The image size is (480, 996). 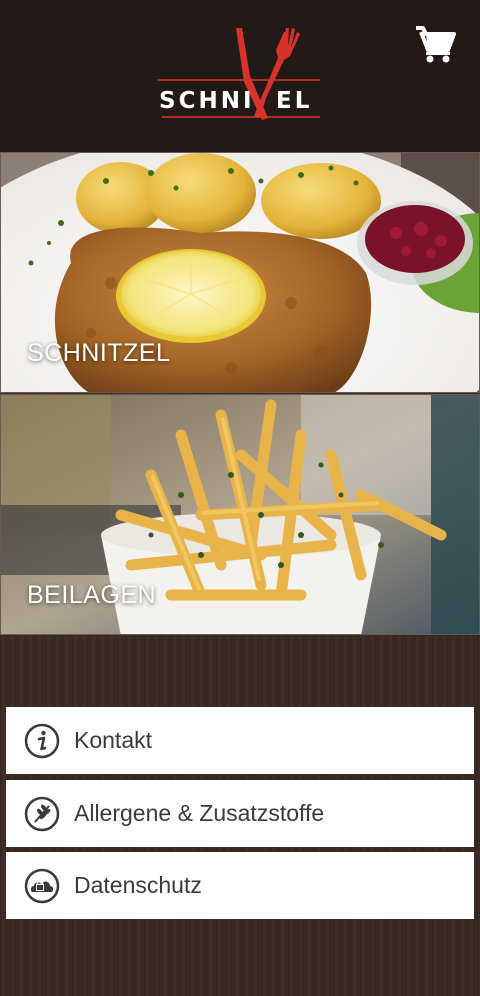 I want to click on wheat-icon, so click(x=42, y=813).